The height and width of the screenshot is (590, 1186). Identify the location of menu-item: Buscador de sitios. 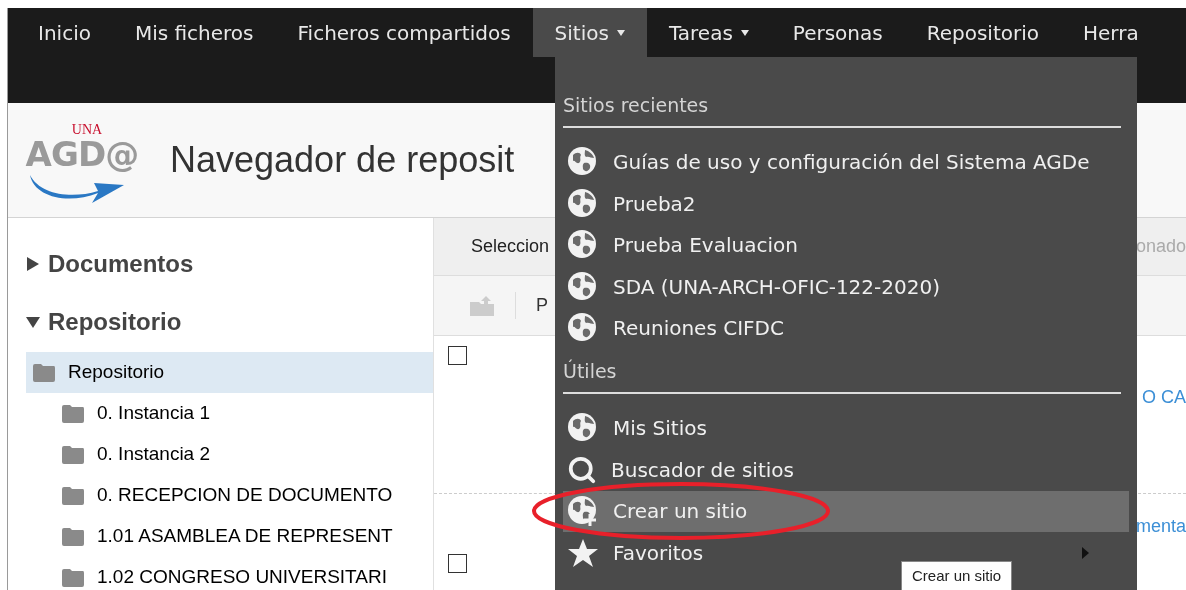
(846, 470).